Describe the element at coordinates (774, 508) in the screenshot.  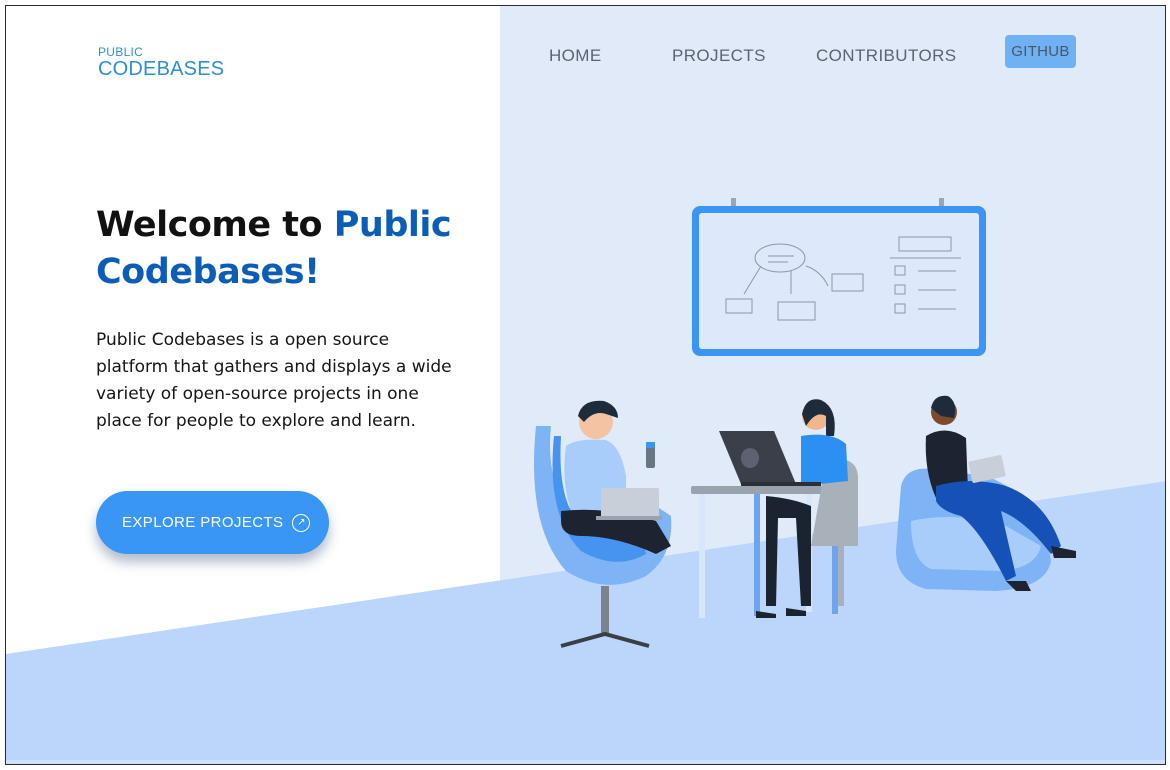
I see `person-at-desk` at that location.